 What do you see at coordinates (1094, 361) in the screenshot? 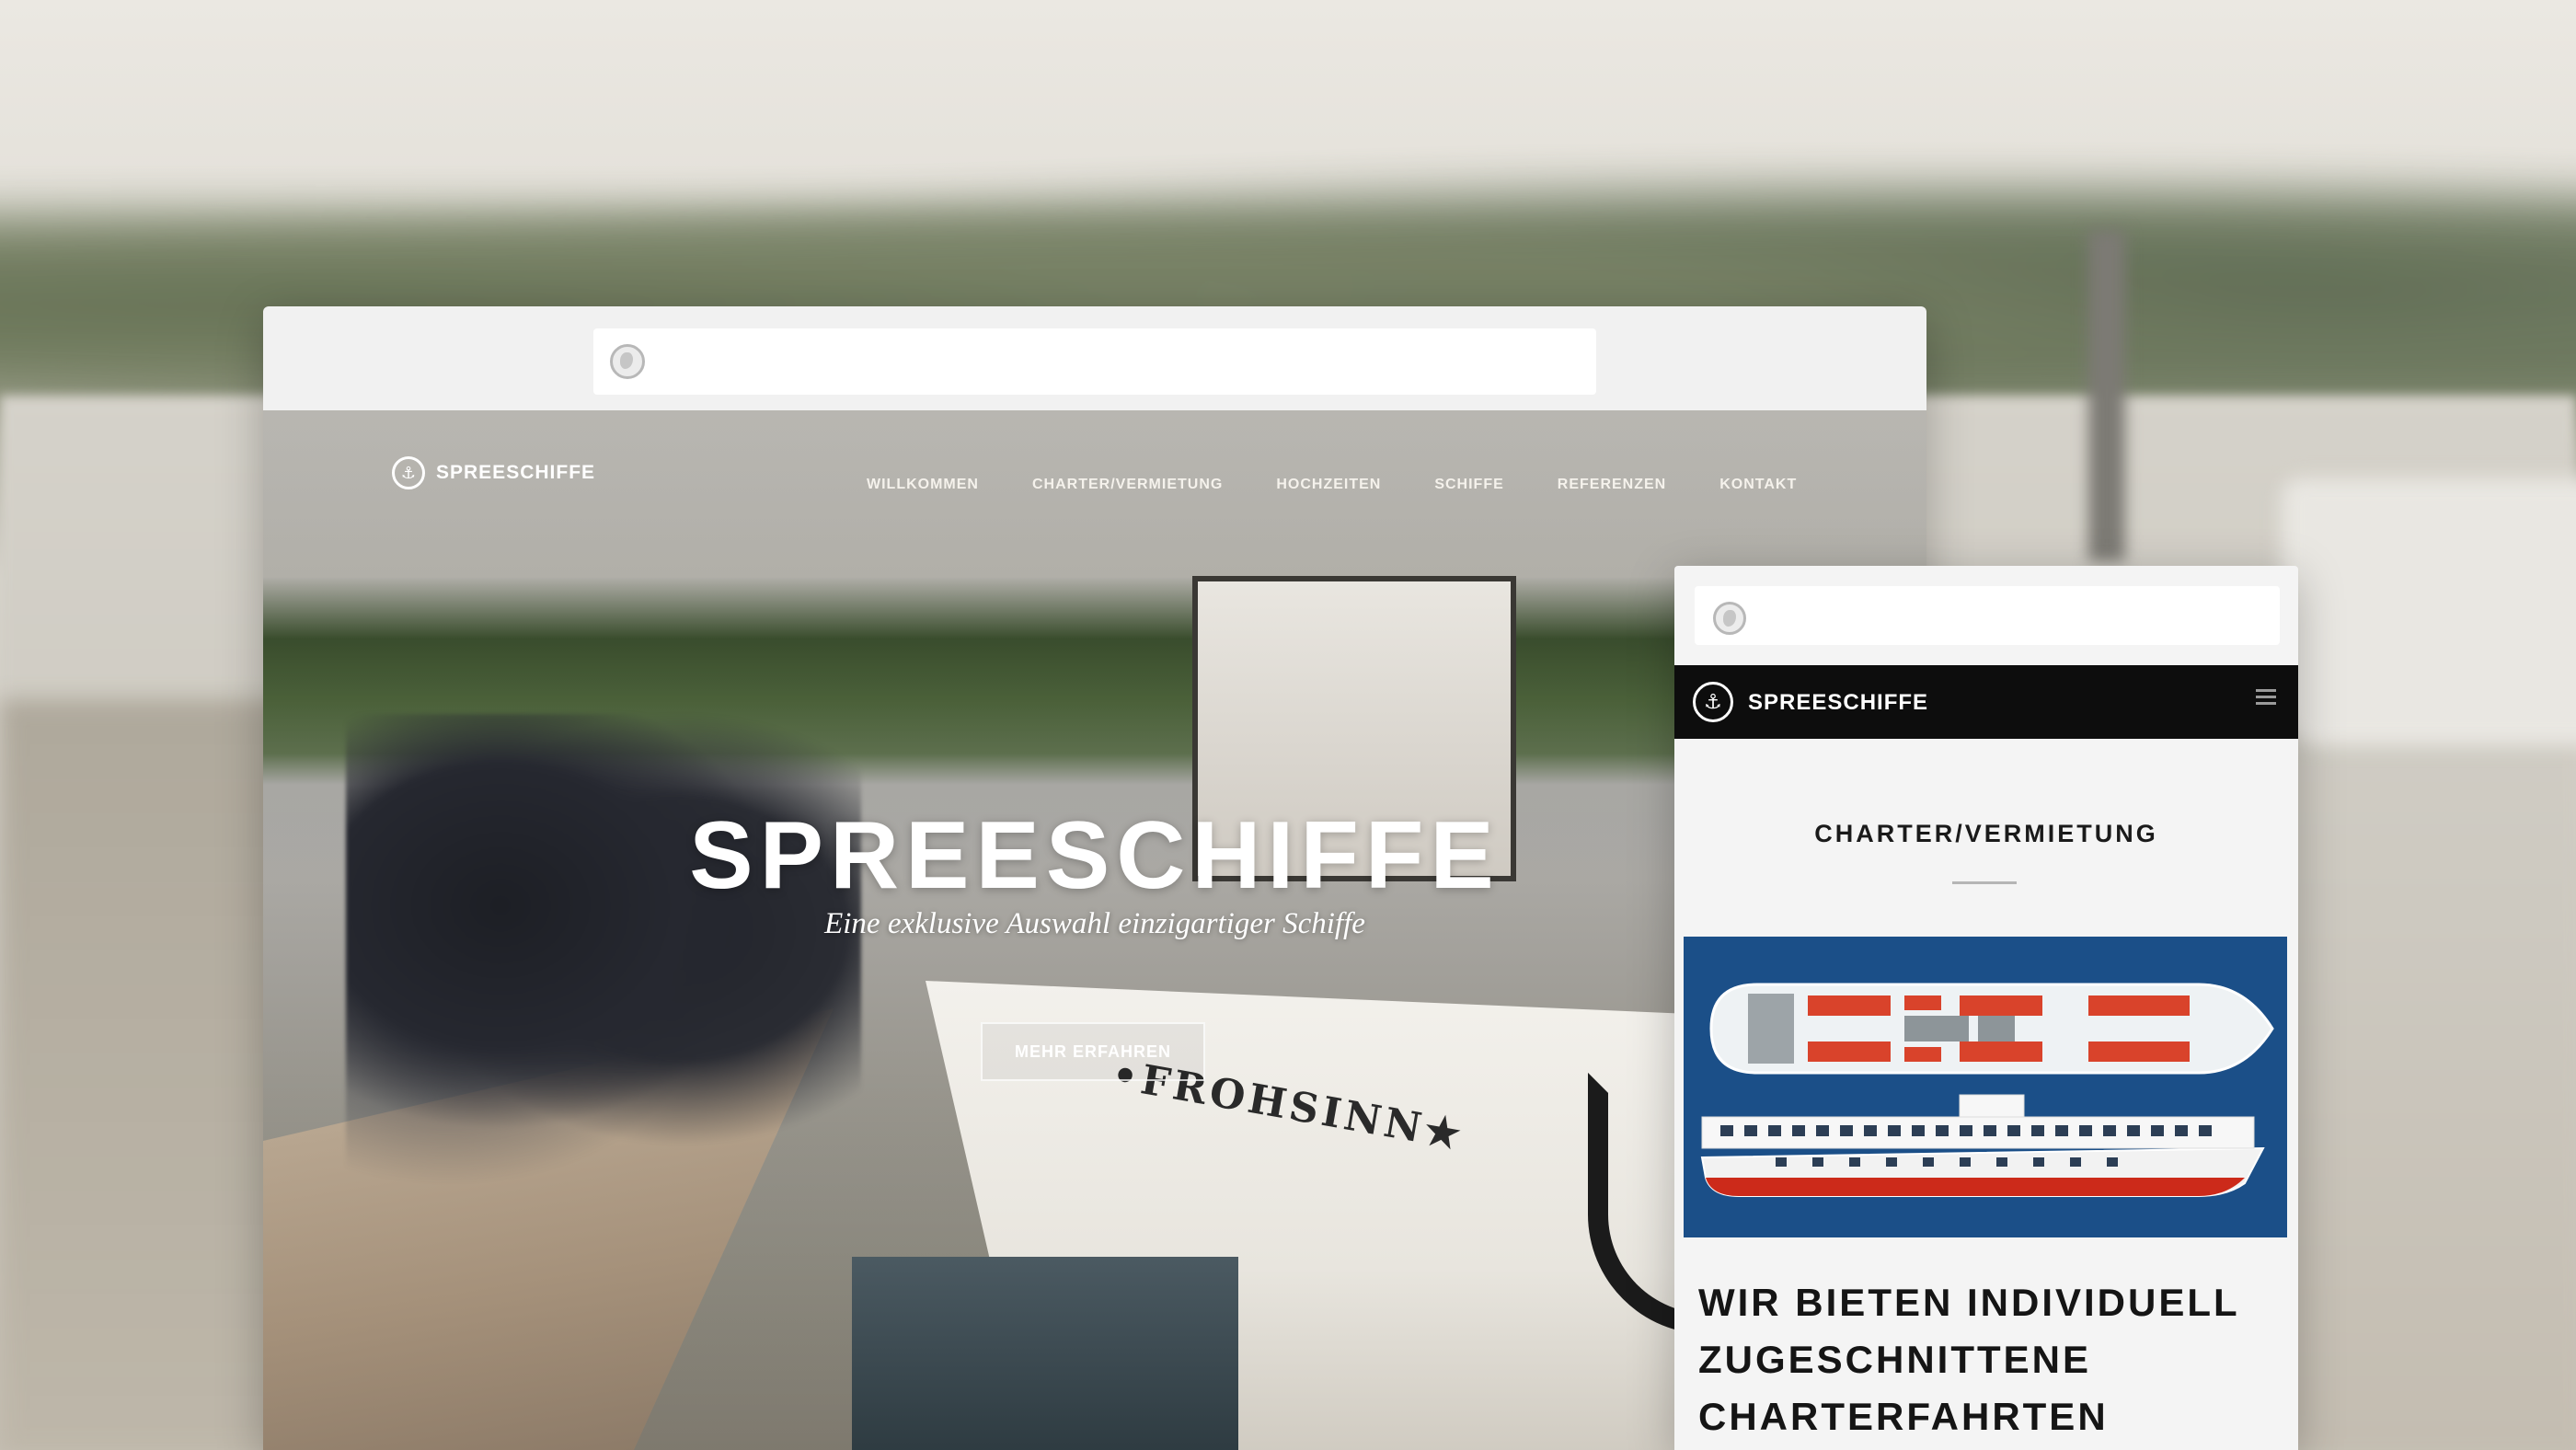
I see `address-bar` at bounding box center [1094, 361].